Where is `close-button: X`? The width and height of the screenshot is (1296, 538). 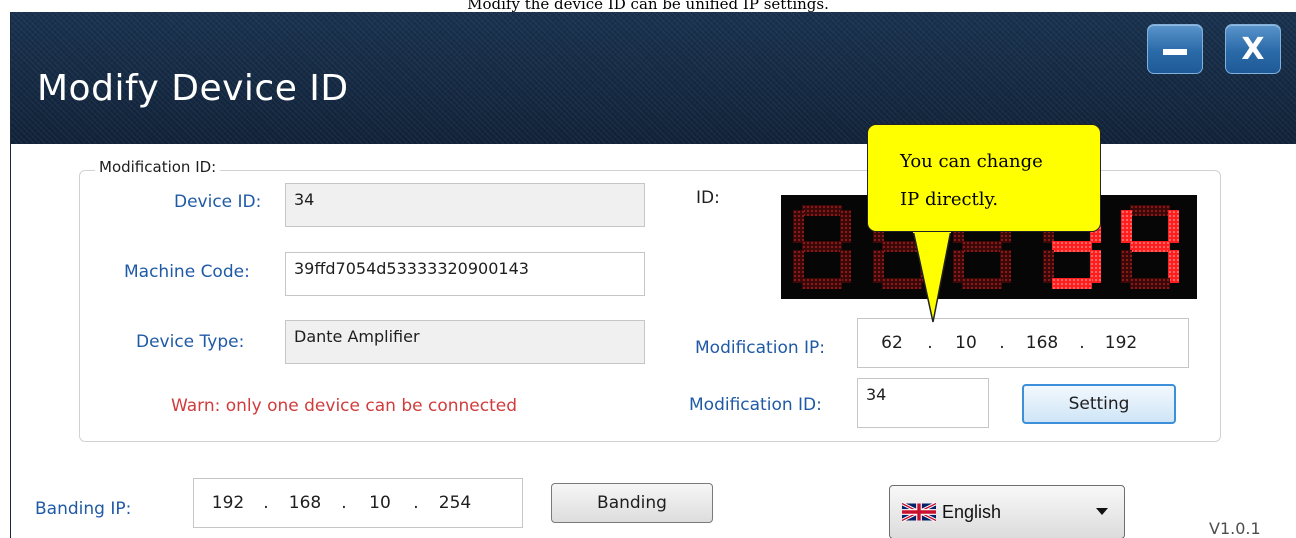
close-button: X is located at coordinates (1253, 49).